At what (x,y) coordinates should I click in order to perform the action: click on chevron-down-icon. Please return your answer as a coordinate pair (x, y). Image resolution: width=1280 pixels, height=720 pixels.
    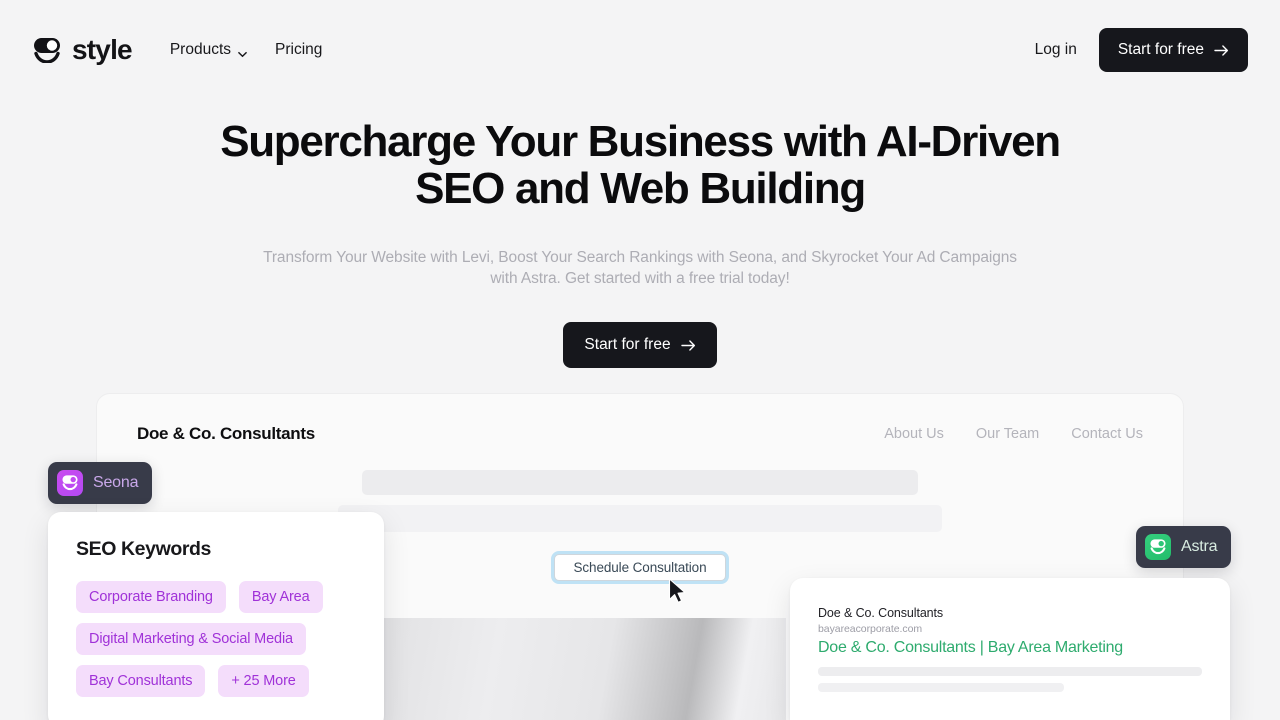
    Looking at the image, I should click on (242, 51).